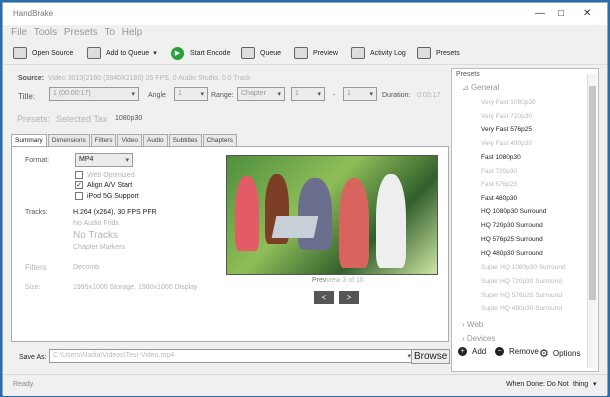 Image resolution: width=610 pixels, height=397 pixels. I want to click on tab-subtitles: Subtitles, so click(185, 140).